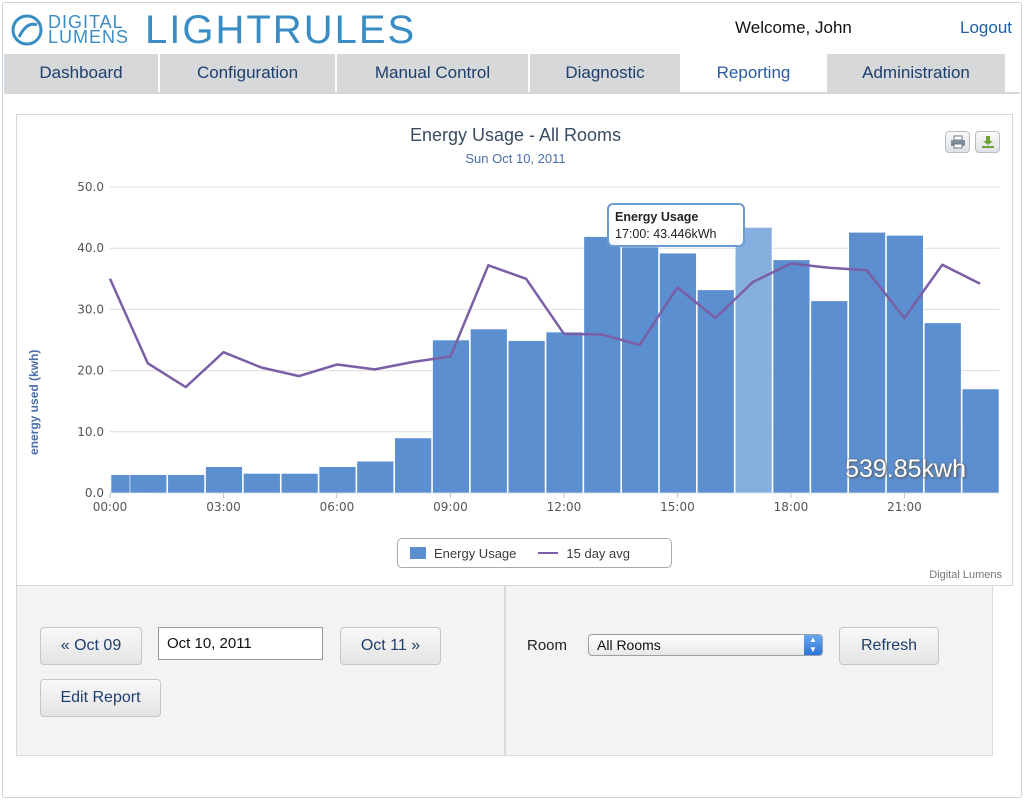 This screenshot has width=1024, height=800. What do you see at coordinates (100, 698) in the screenshot?
I see `edit-report-button: Edit Report` at bounding box center [100, 698].